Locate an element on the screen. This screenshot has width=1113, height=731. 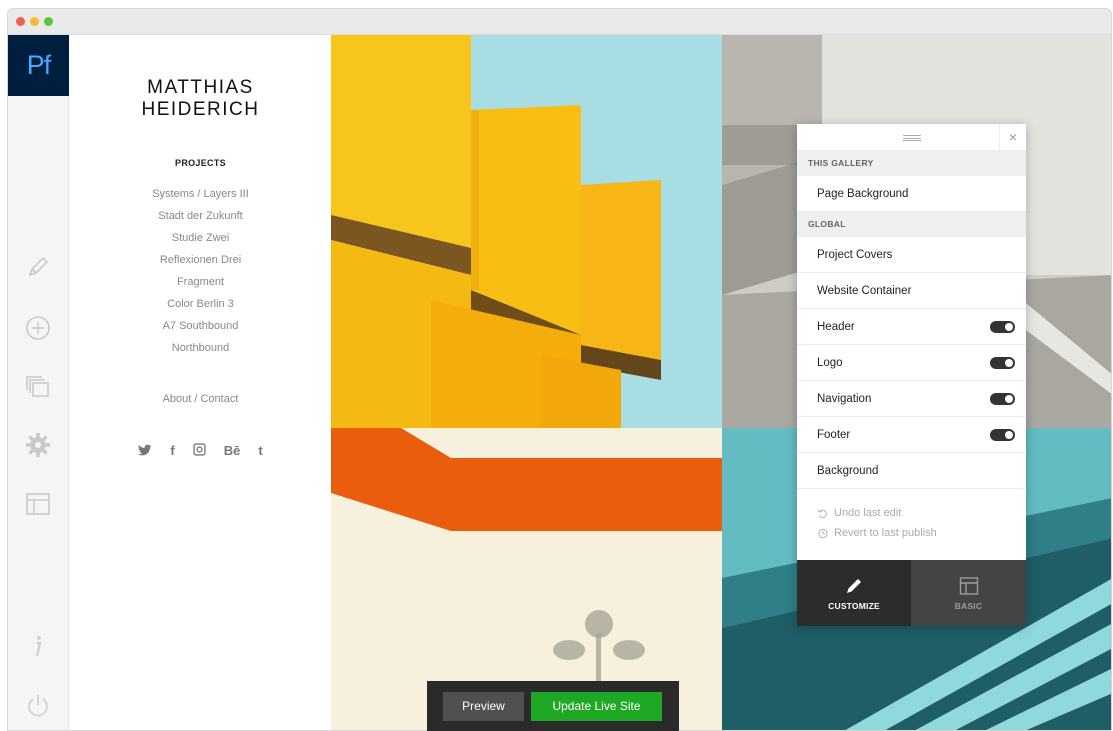
projects-heading: PROJECTS is located at coordinates (200, 163).